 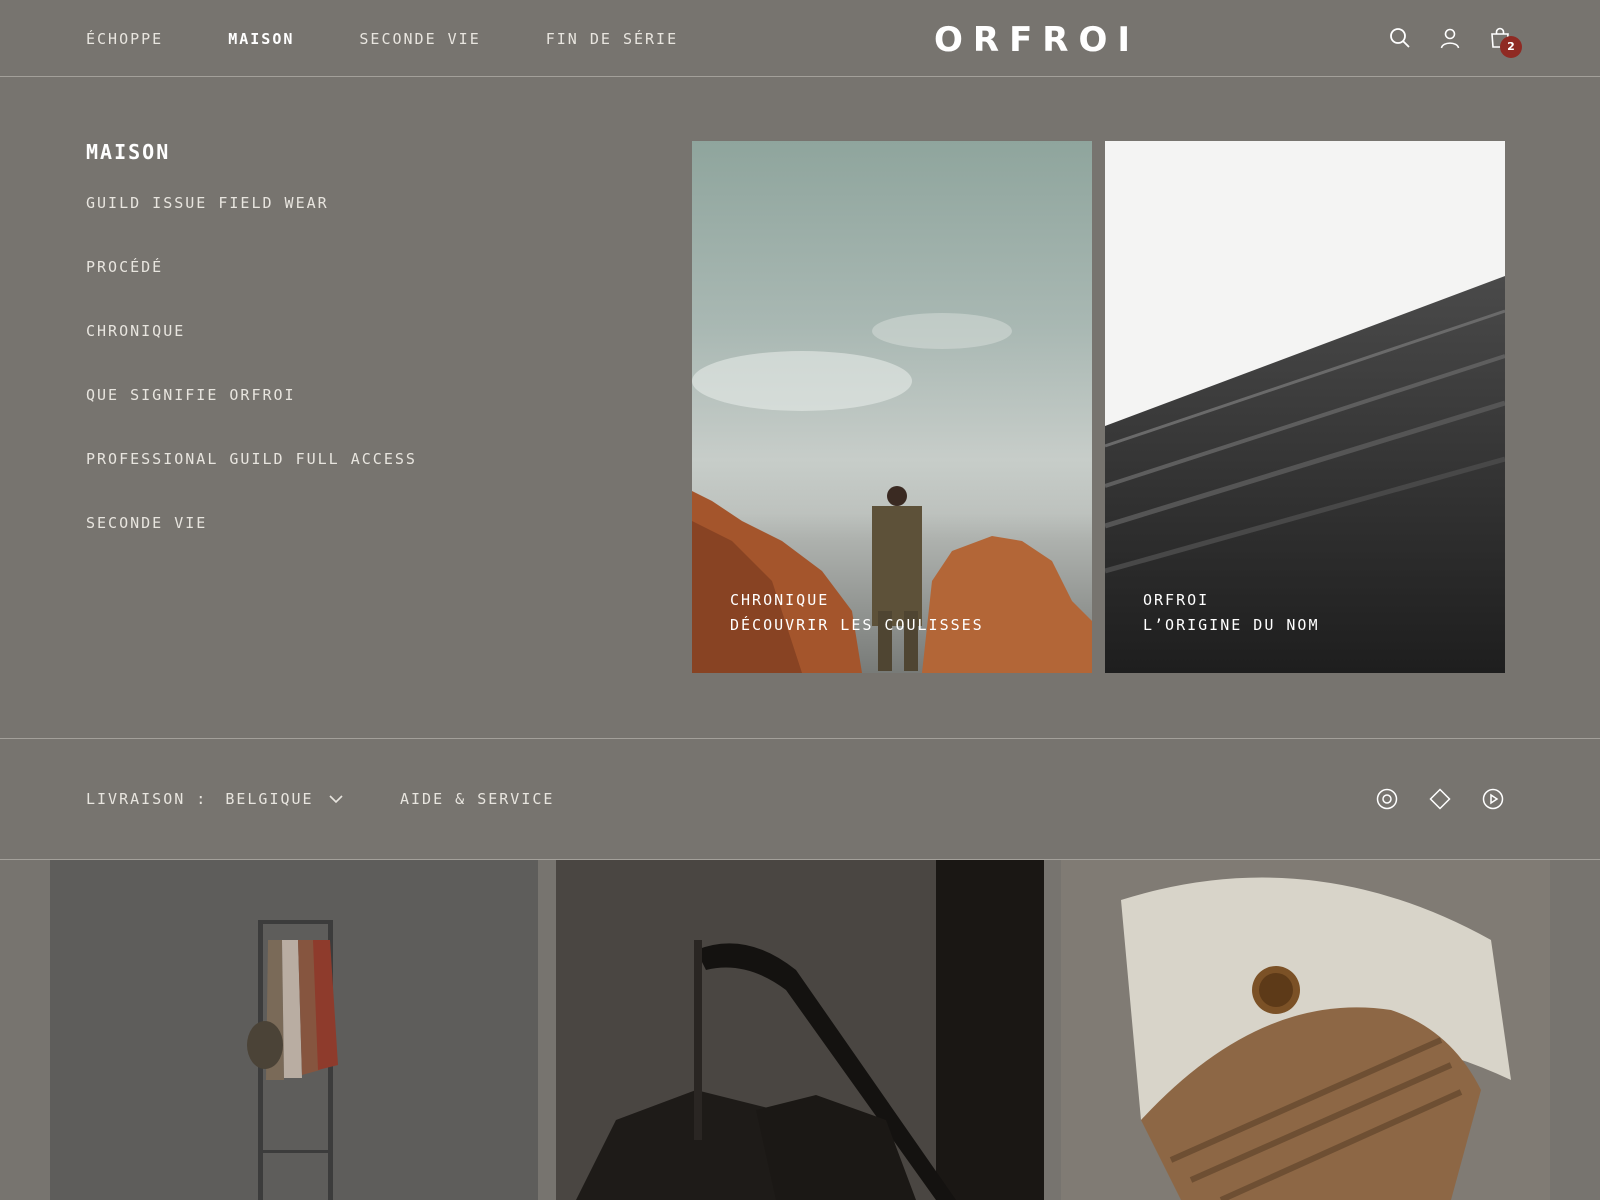 I want to click on hangers-photo, so click(x=800, y=1030).